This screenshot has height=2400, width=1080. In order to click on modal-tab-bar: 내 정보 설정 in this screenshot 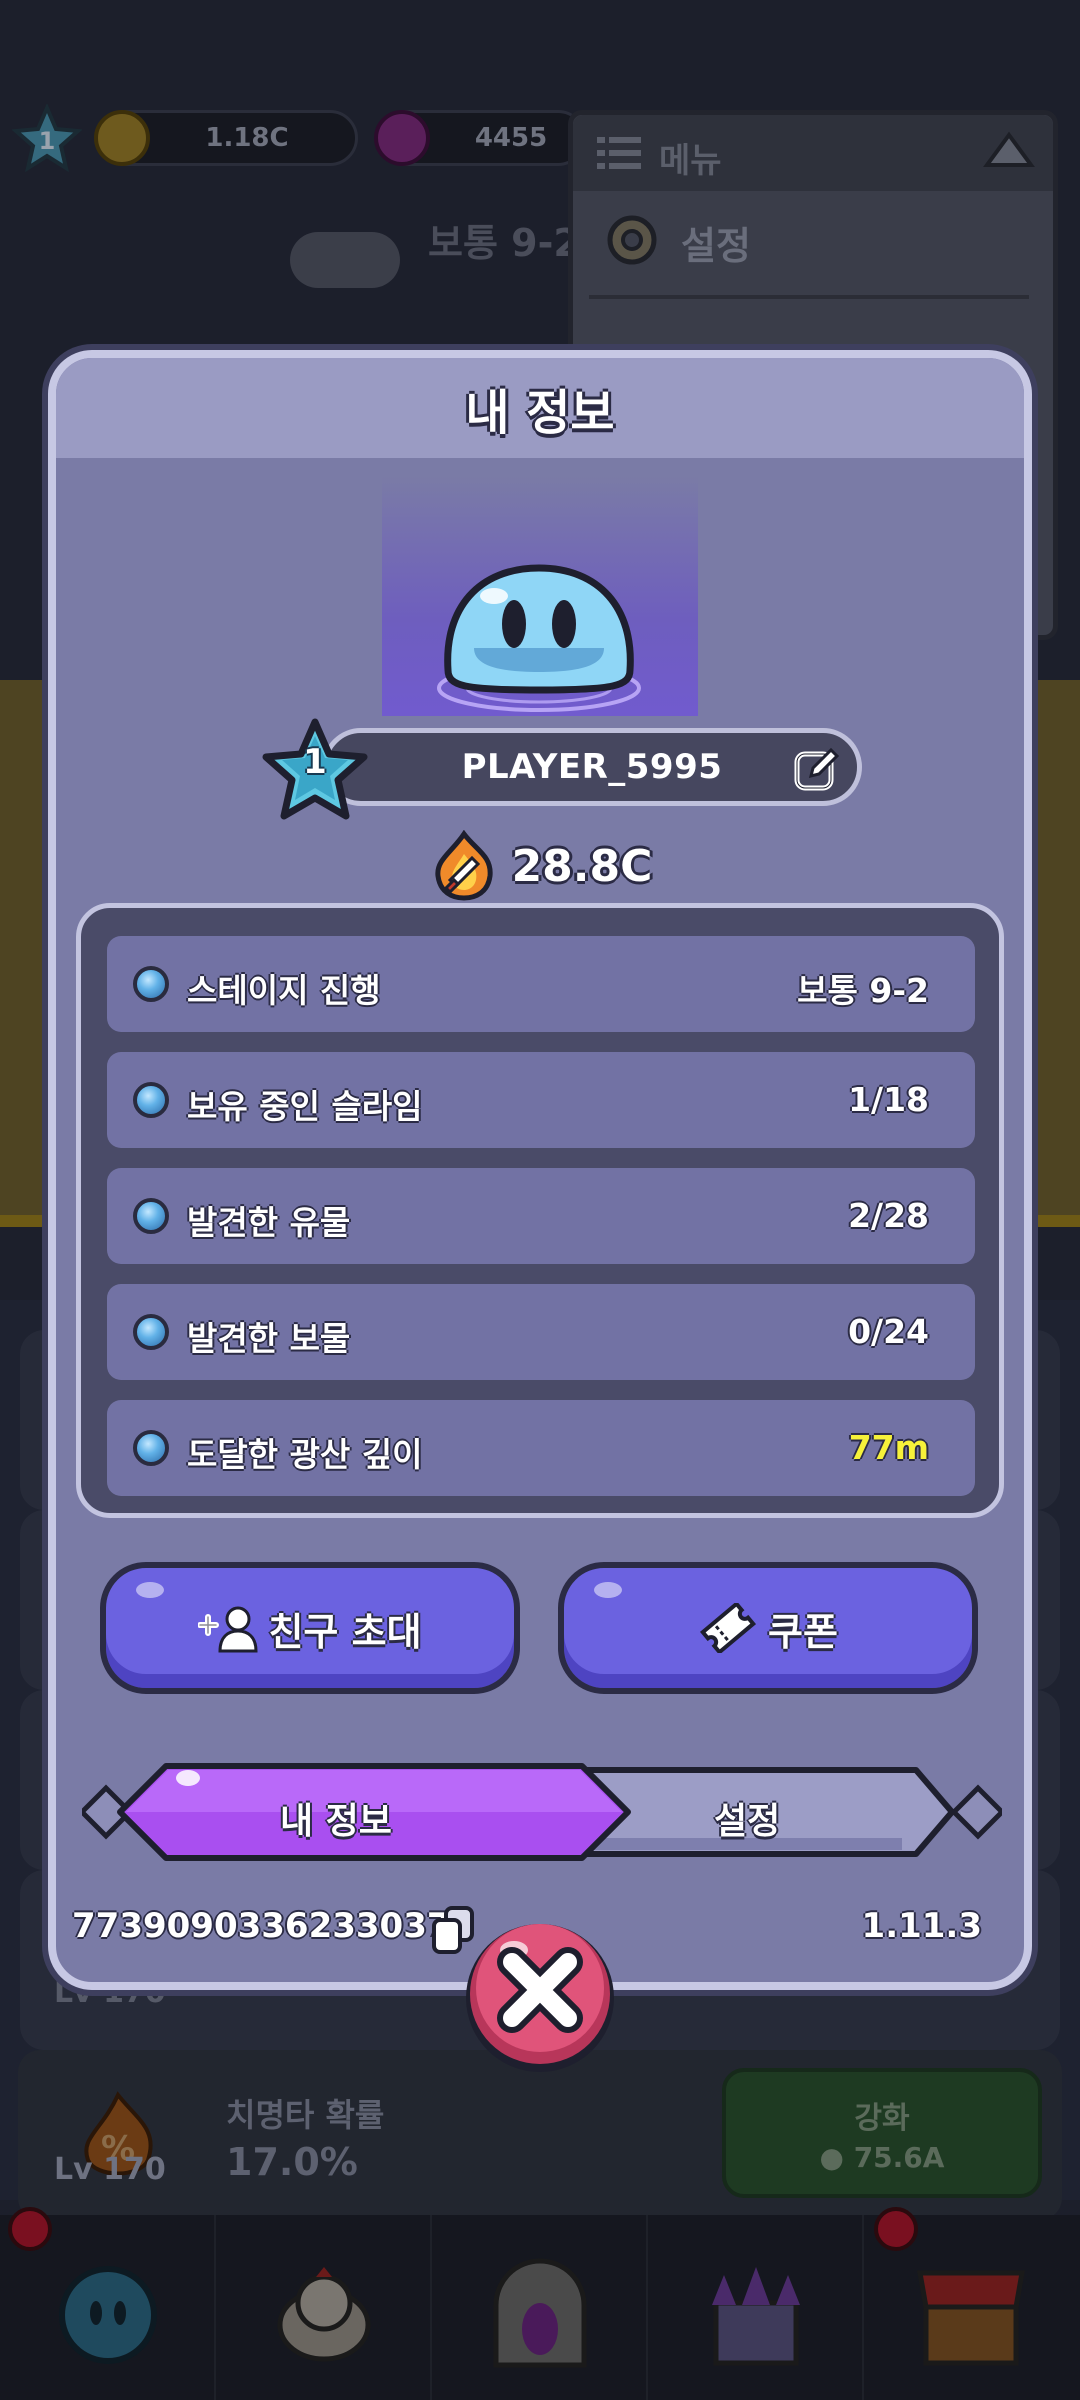, I will do `click(542, 1815)`.